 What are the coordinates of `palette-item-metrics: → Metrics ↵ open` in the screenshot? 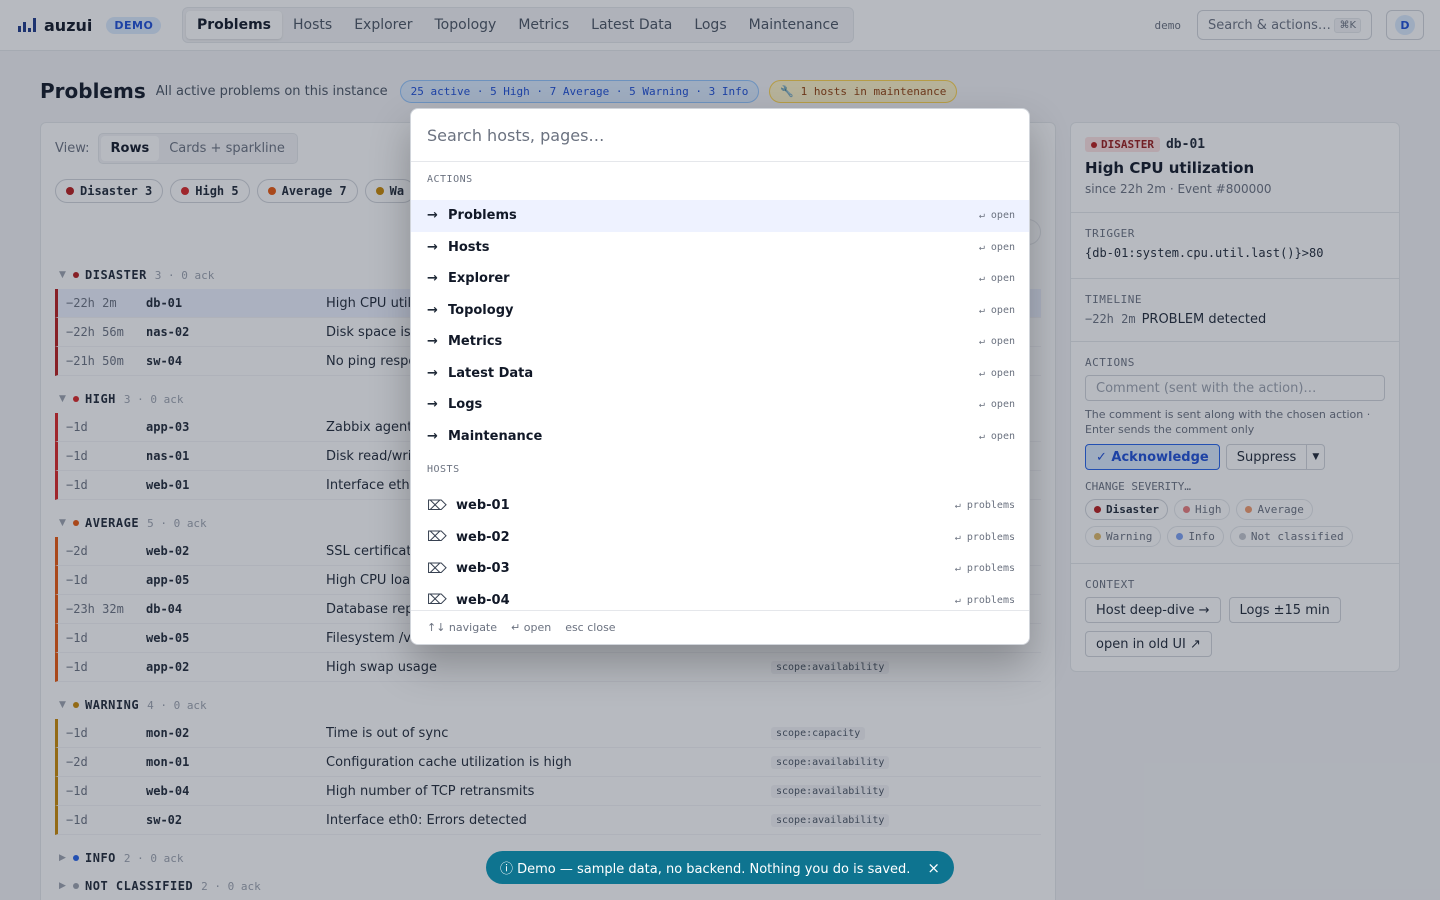 It's located at (720, 342).